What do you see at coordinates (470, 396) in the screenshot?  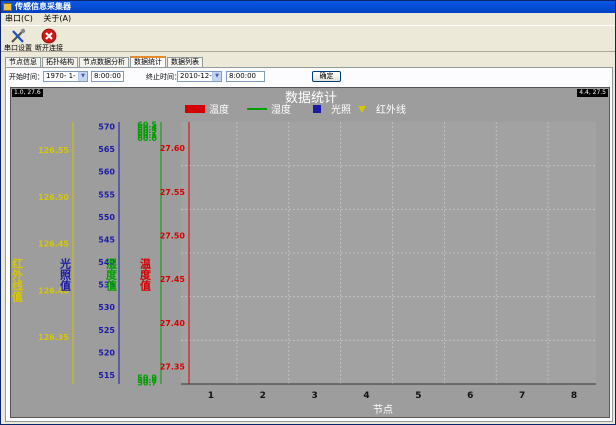 I see `x-tick-label: 6` at bounding box center [470, 396].